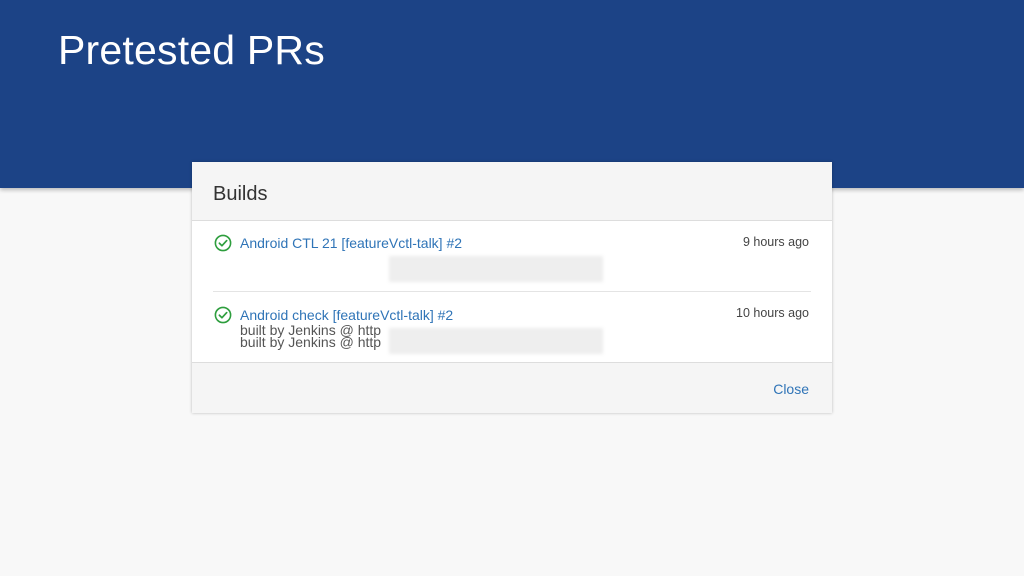 This screenshot has width=1024, height=576. I want to click on dialog-header: Builds, so click(512, 191).